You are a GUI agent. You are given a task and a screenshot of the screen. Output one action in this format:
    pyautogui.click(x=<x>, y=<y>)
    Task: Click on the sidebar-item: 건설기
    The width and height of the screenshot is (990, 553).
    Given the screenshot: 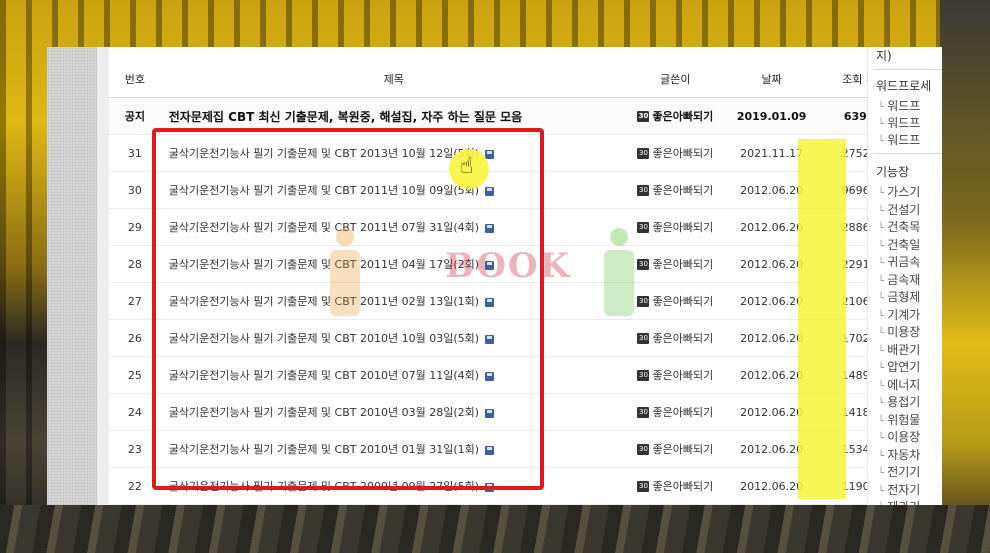 What is the action you would take?
    pyautogui.click(x=899, y=209)
    